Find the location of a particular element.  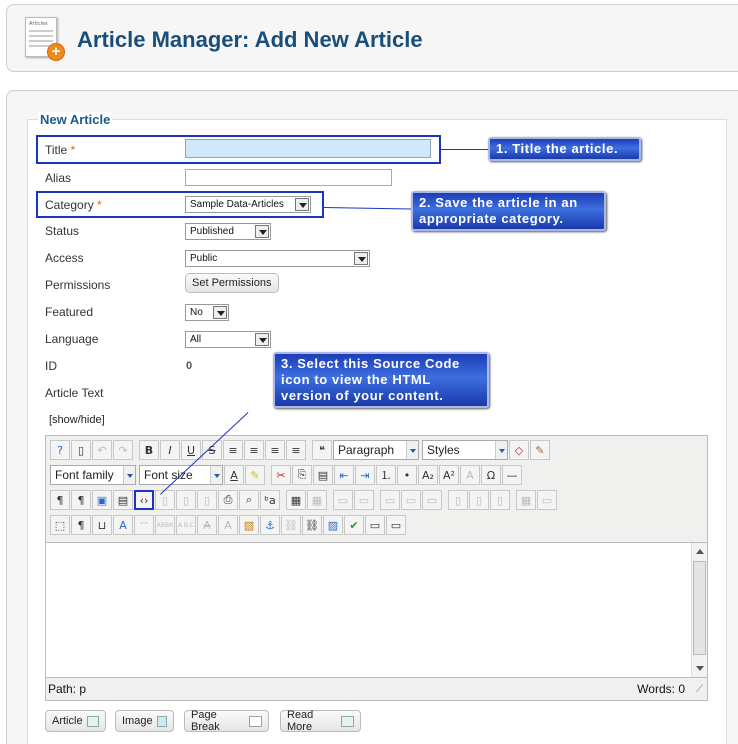

link-icon: ⛓ is located at coordinates (312, 525).